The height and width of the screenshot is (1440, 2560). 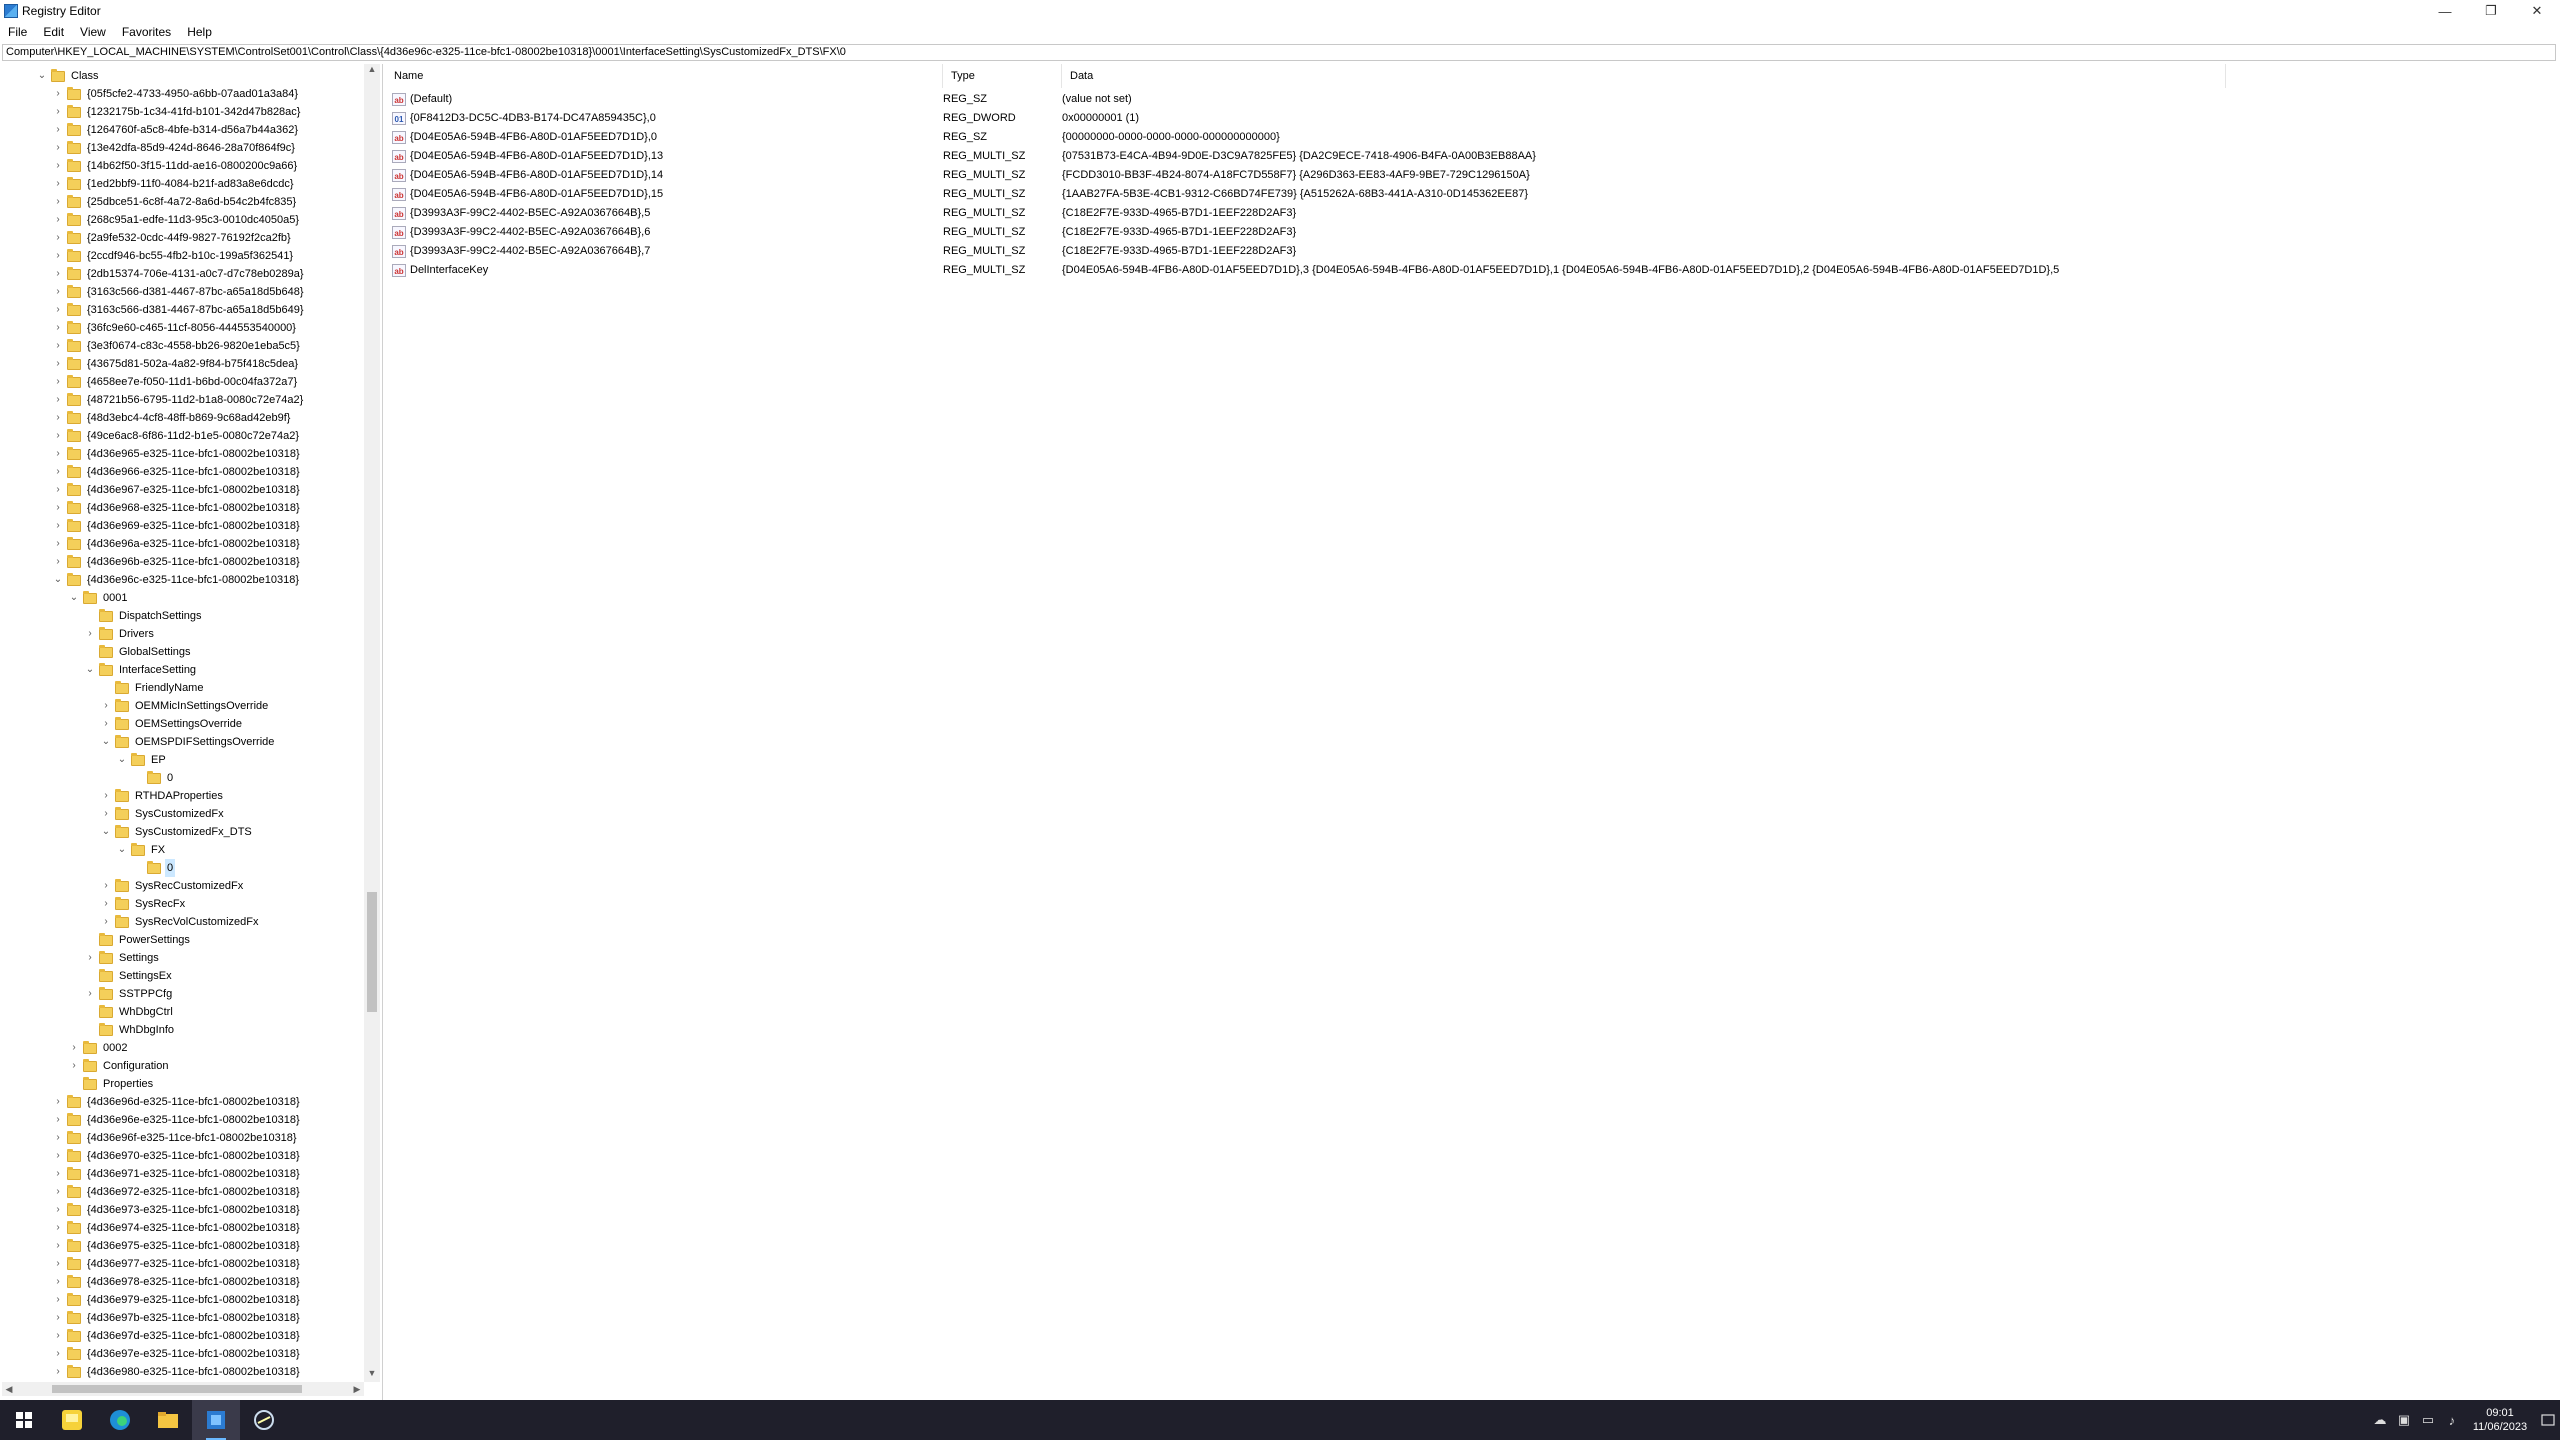 What do you see at coordinates (119, 1066) in the screenshot?
I see `tree-node: › Configuration` at bounding box center [119, 1066].